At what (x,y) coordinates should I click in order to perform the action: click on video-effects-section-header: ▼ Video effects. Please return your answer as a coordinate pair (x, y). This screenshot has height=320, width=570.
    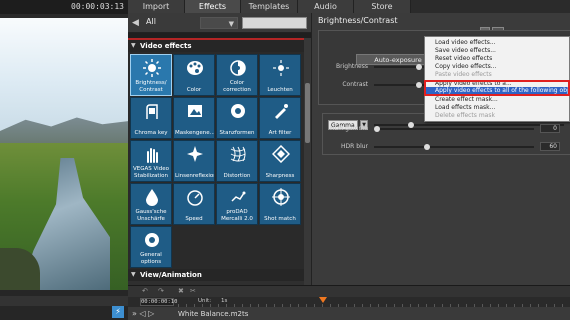
    Looking at the image, I should click on (216, 46).